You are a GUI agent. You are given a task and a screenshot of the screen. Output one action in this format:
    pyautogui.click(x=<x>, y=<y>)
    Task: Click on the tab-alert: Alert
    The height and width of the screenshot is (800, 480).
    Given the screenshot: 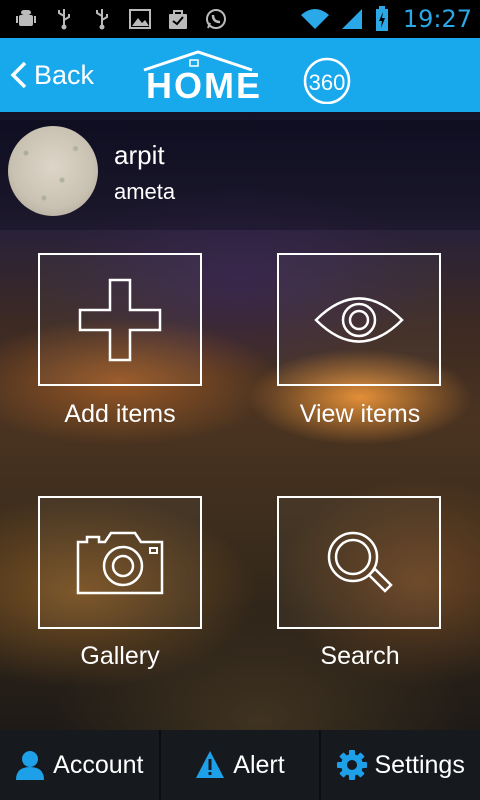 What is the action you would take?
    pyautogui.click(x=241, y=765)
    